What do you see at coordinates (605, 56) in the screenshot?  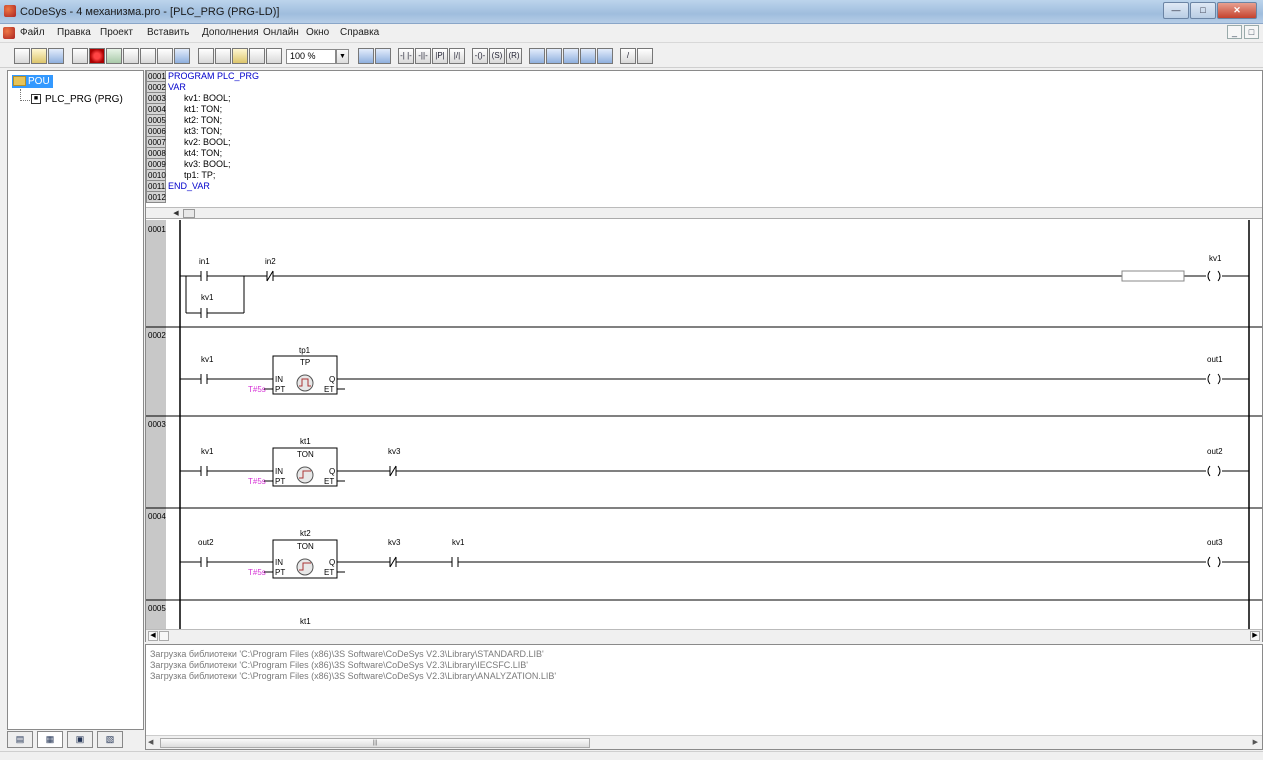 I see `comment-icon` at bounding box center [605, 56].